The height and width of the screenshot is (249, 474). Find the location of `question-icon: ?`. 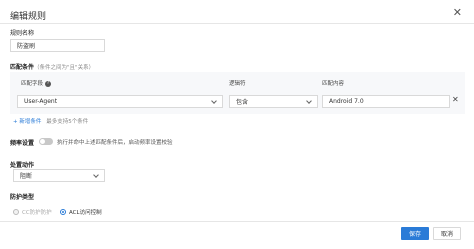

question-icon: ? is located at coordinates (48, 83).